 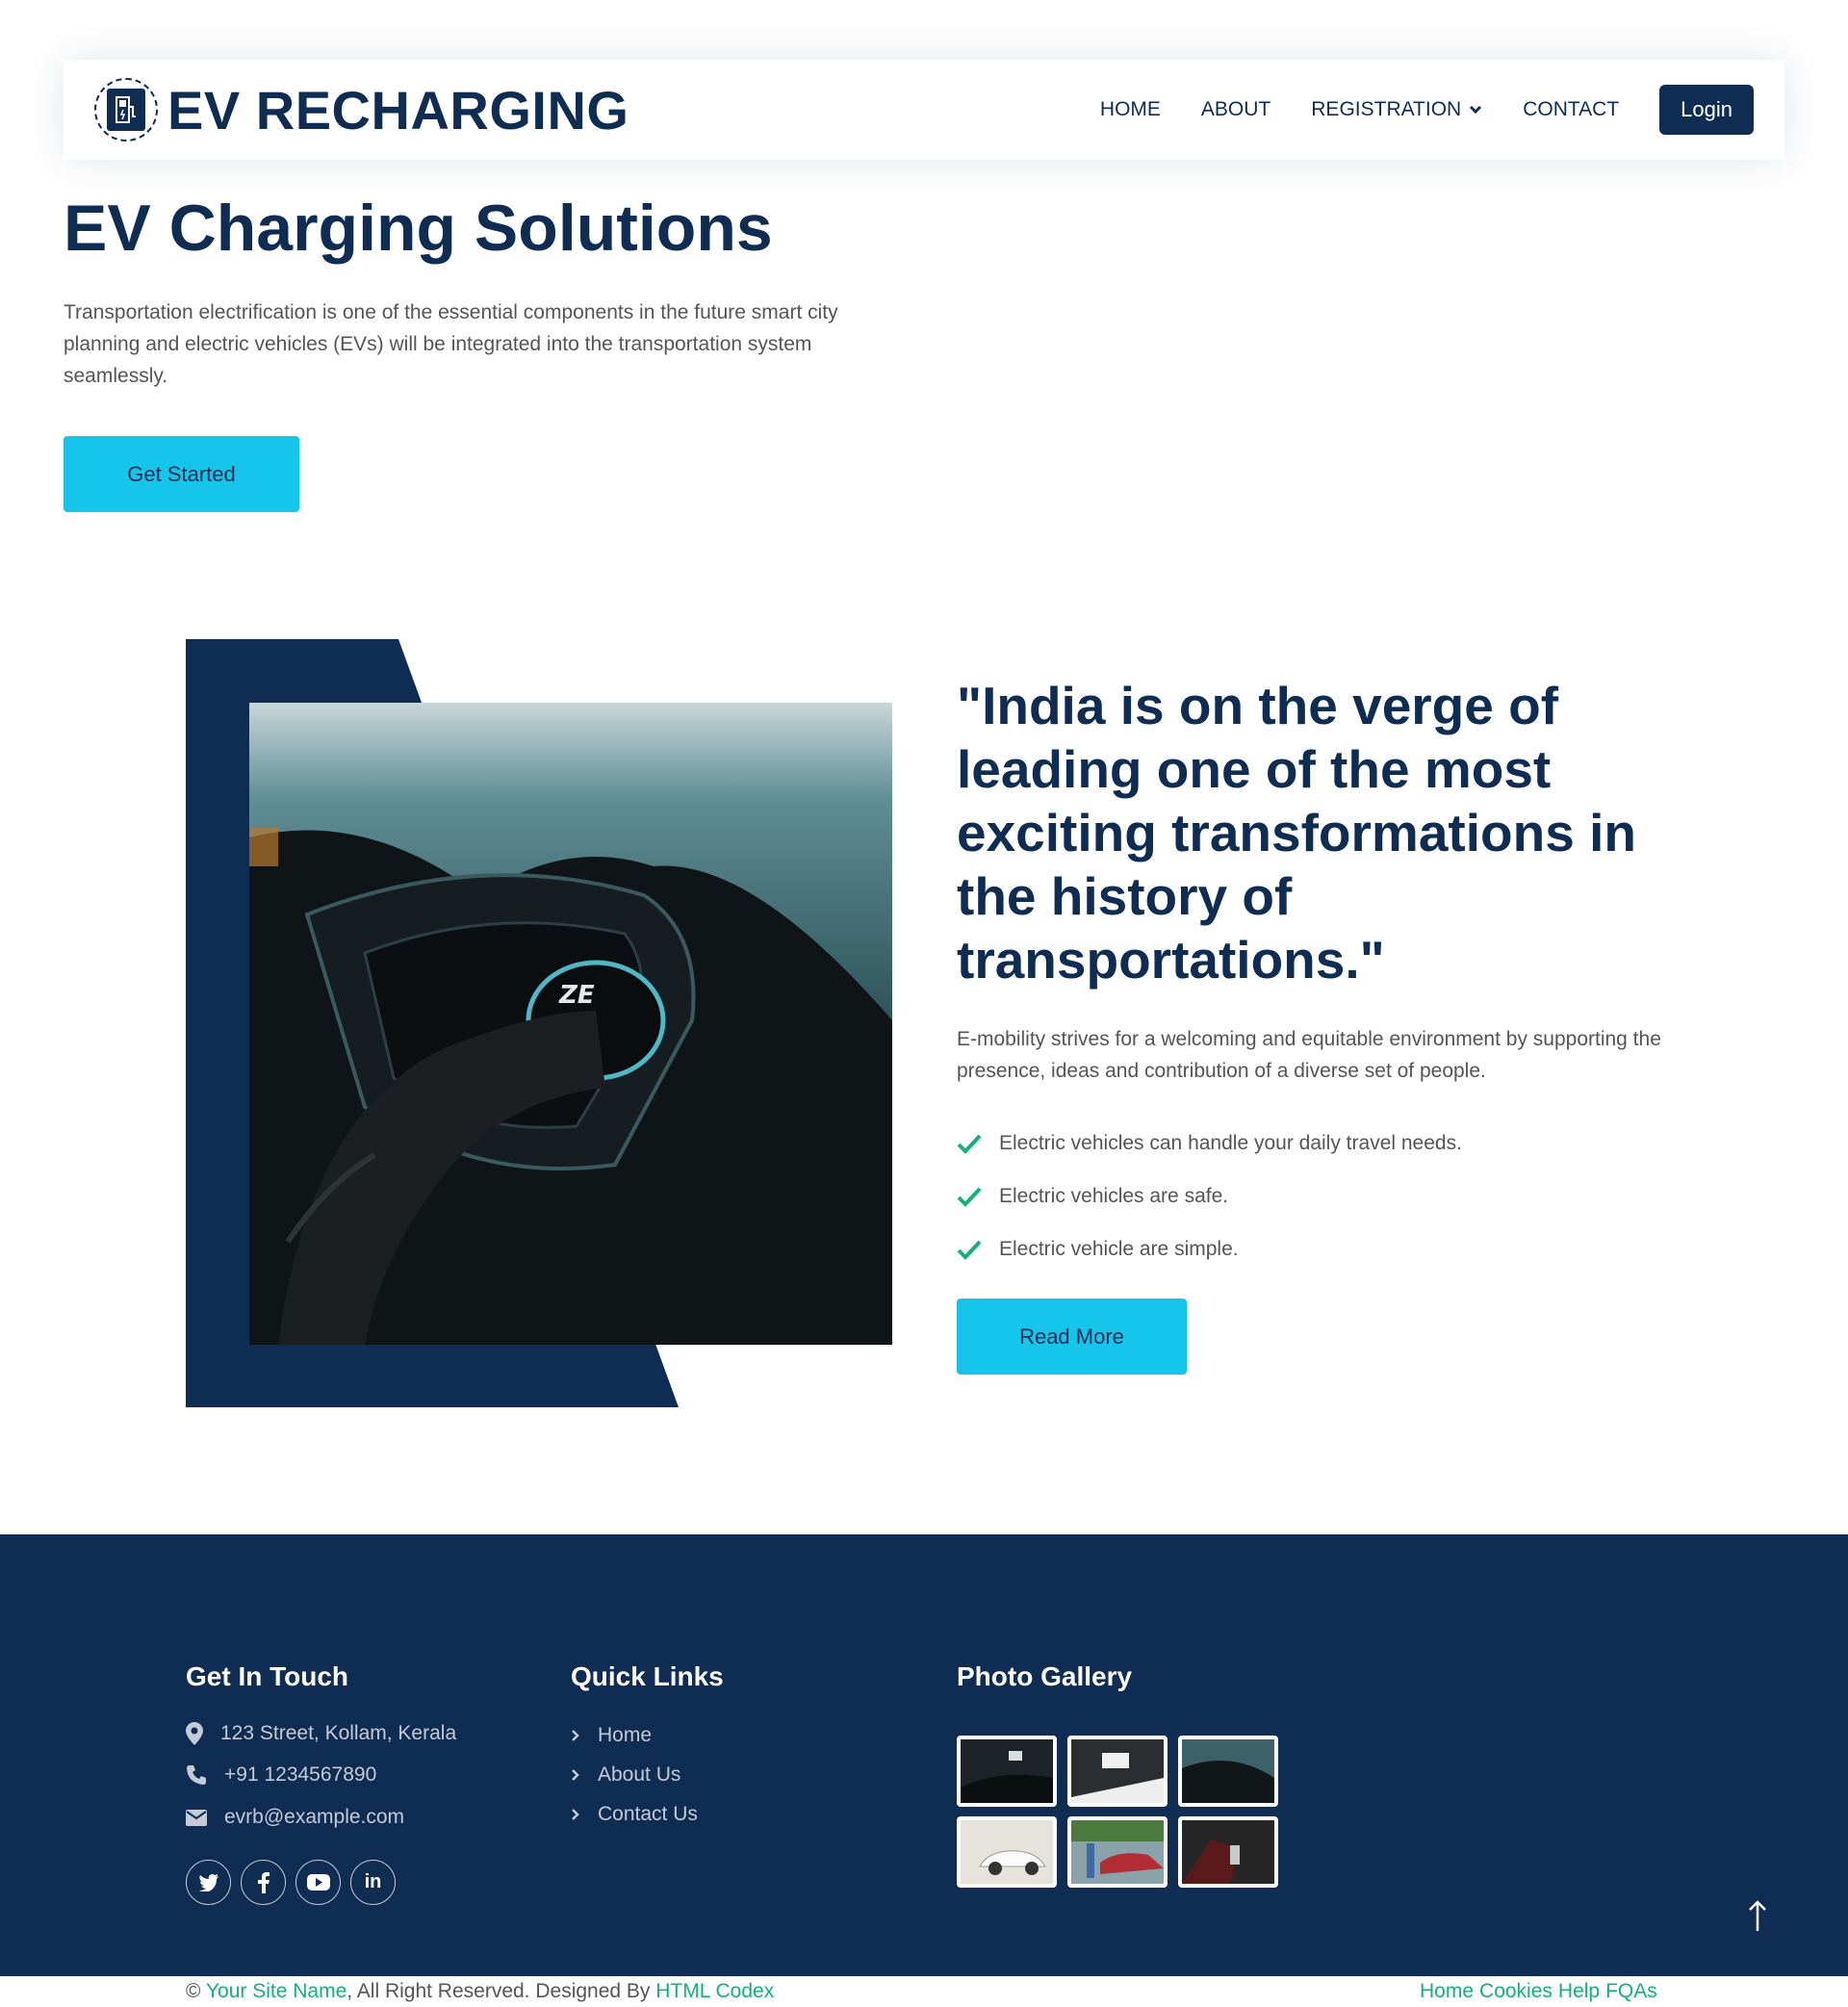 I want to click on list-item: Electric vehicles are safe., so click(x=1209, y=1196).